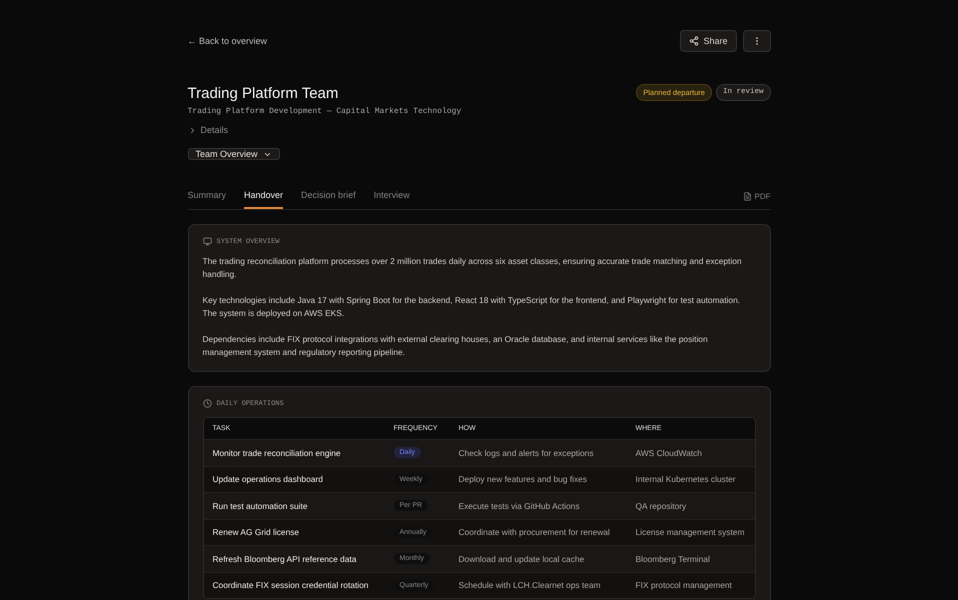 The image size is (958, 600). I want to click on view-dropdown: Team Overview, so click(234, 154).